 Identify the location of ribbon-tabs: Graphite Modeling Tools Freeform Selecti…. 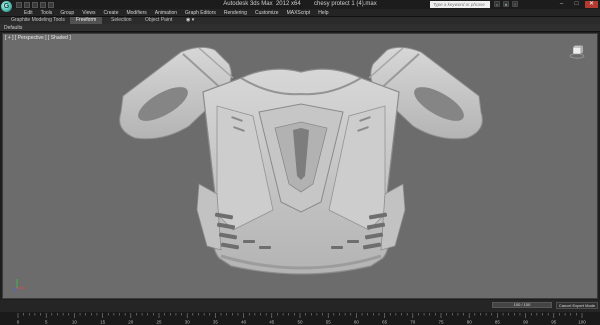
(300, 20).